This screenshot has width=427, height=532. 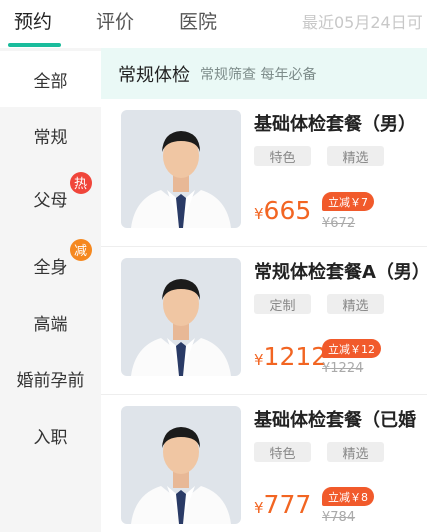 I want to click on hot-badge: 热, so click(x=80, y=182).